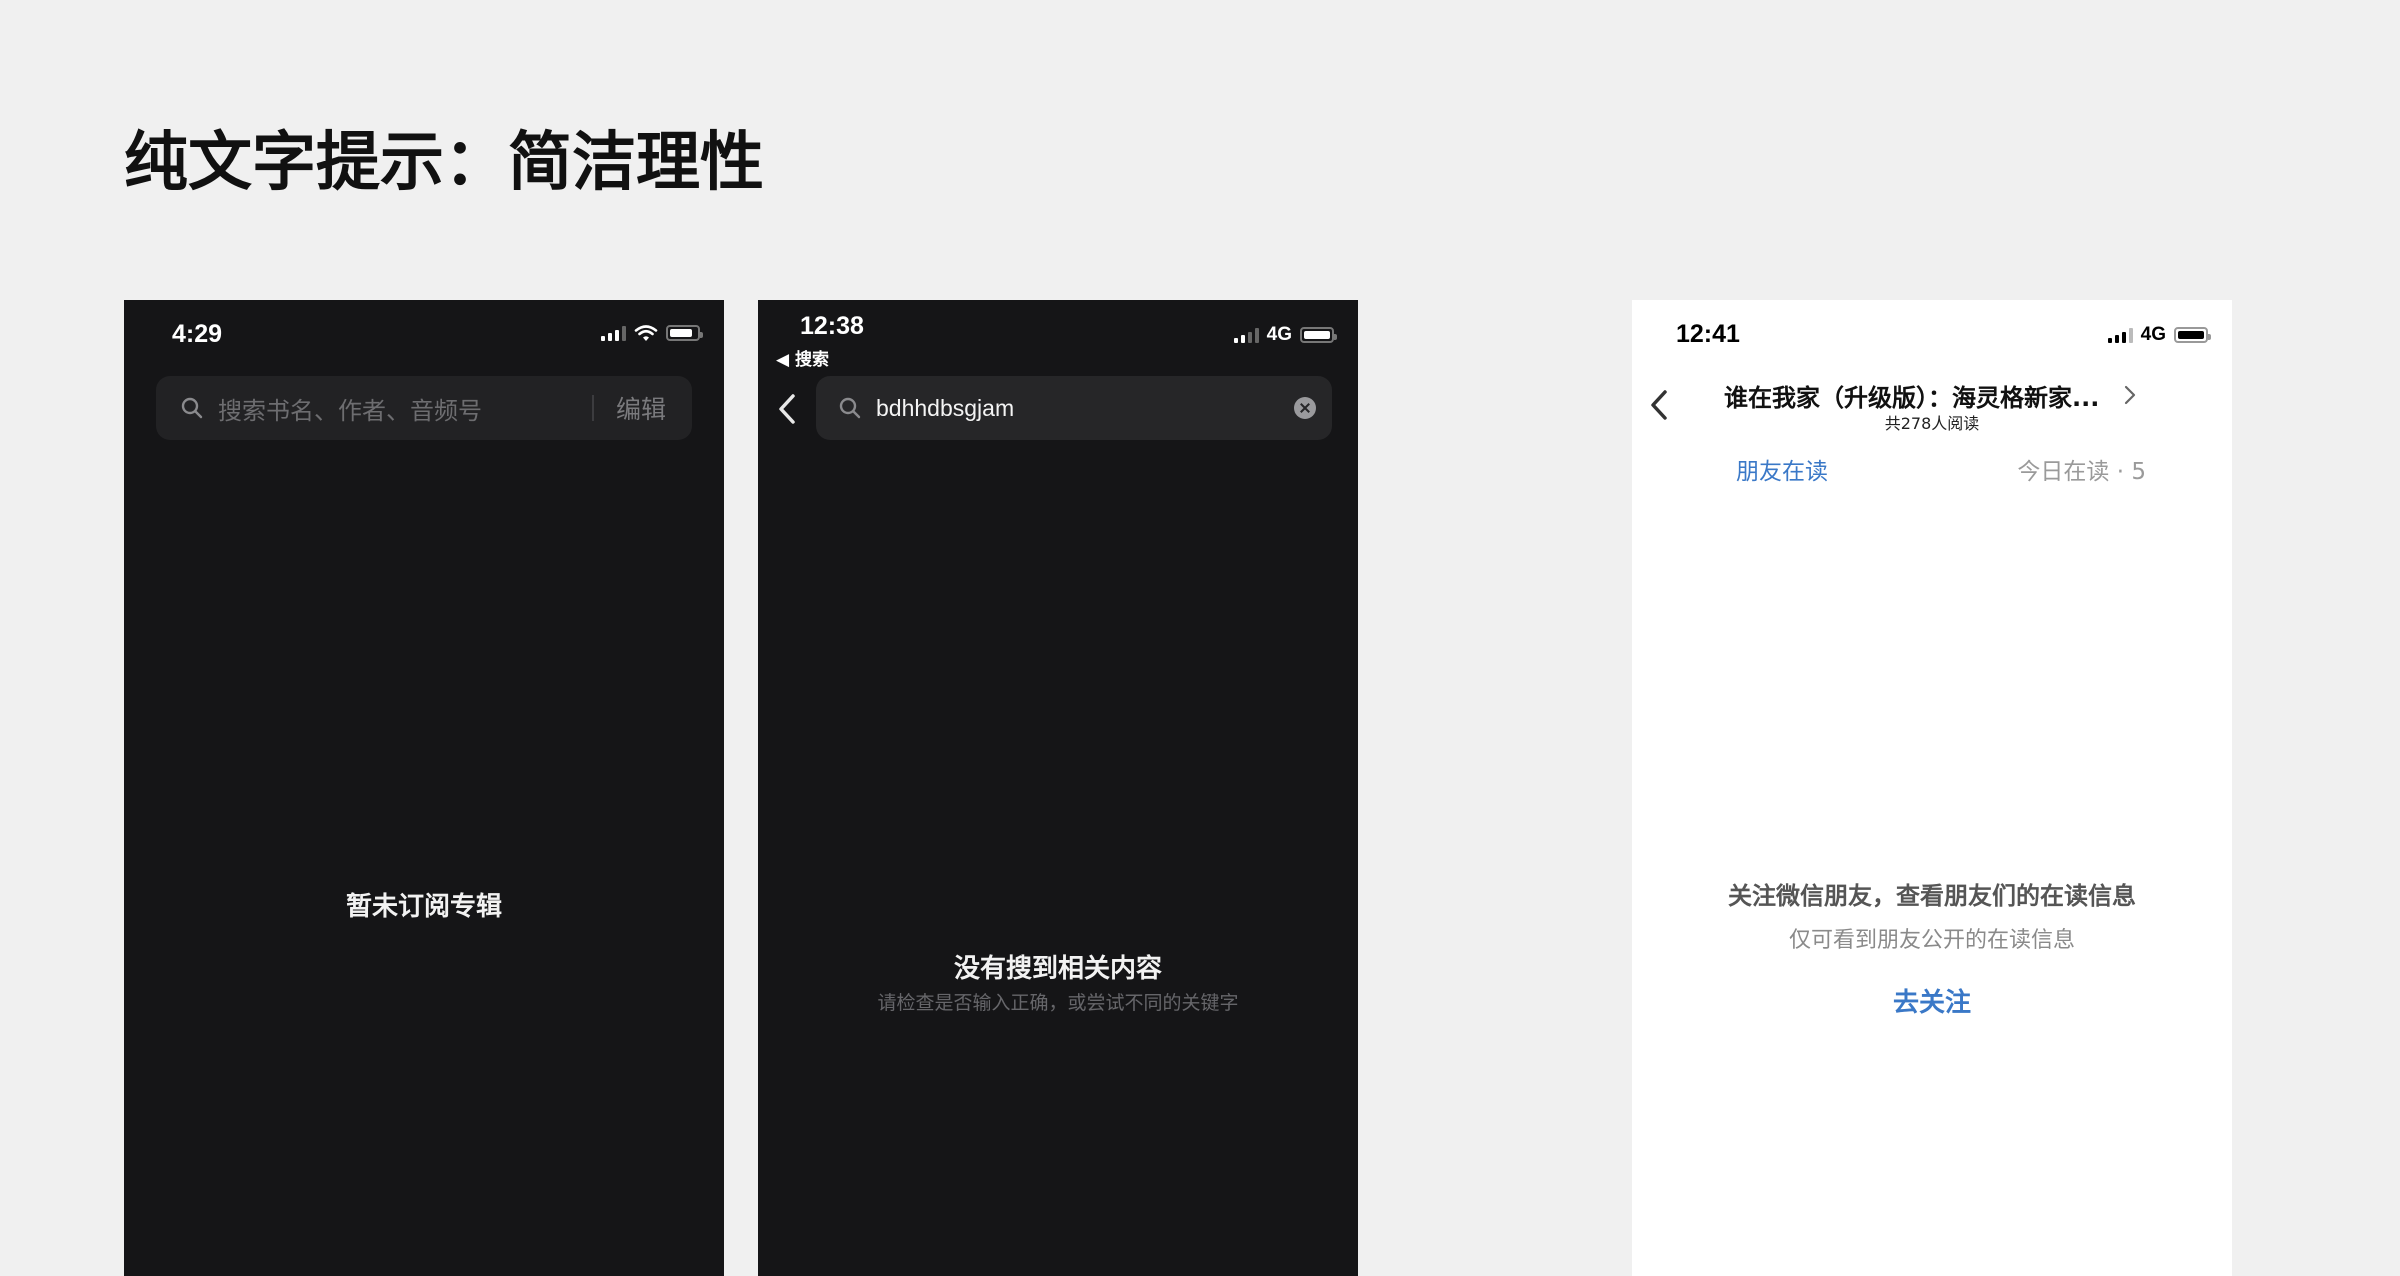  What do you see at coordinates (646, 333) in the screenshot?
I see `wifi-icon` at bounding box center [646, 333].